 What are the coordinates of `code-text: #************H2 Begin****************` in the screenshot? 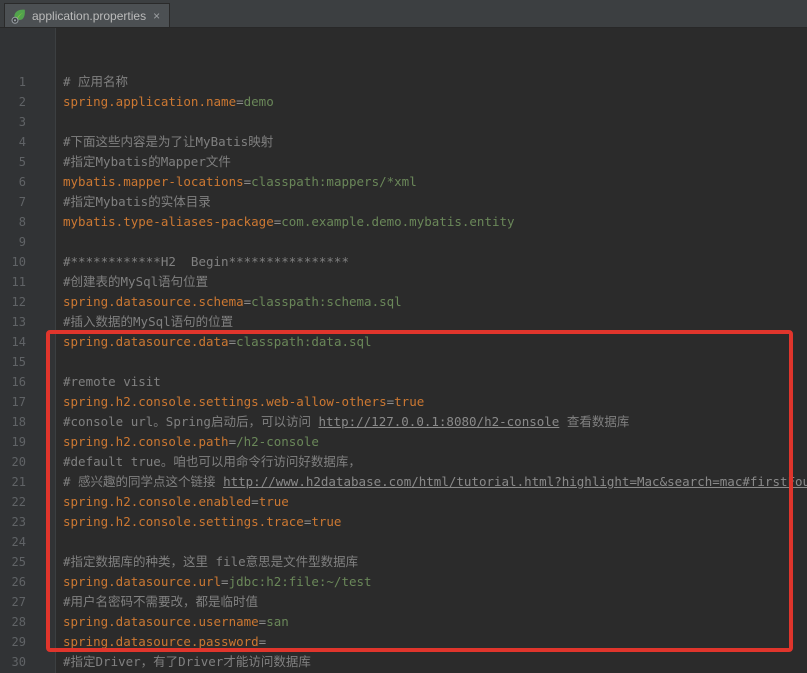 It's located at (206, 261).